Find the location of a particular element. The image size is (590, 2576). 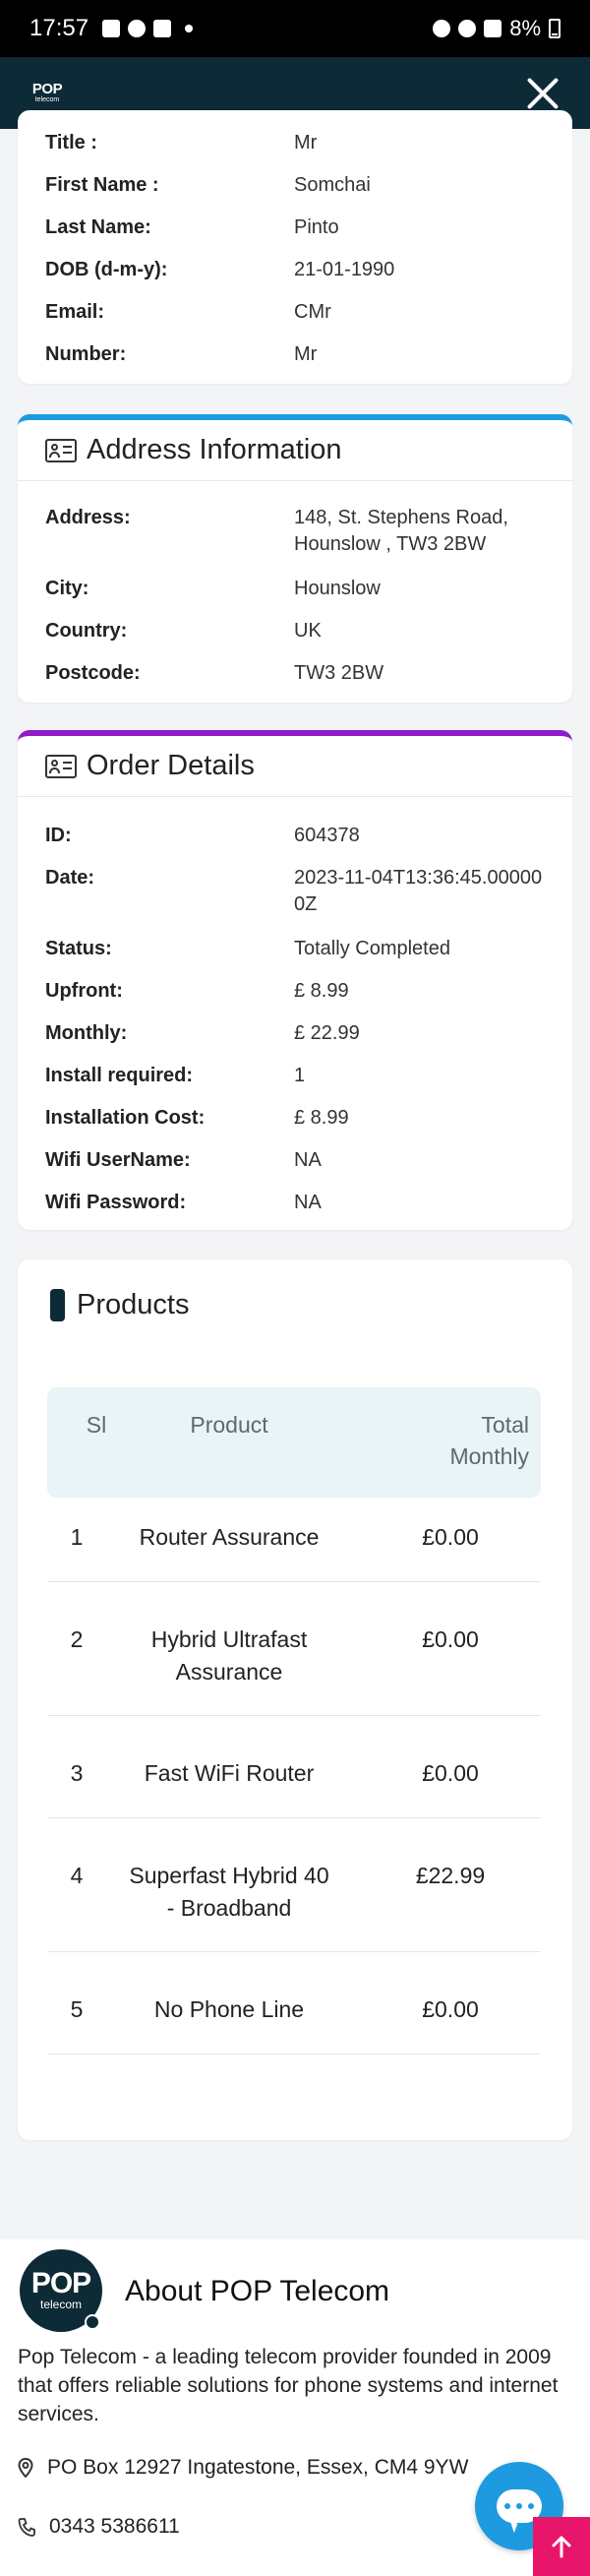

address-label: Postcode: is located at coordinates (93, 673).